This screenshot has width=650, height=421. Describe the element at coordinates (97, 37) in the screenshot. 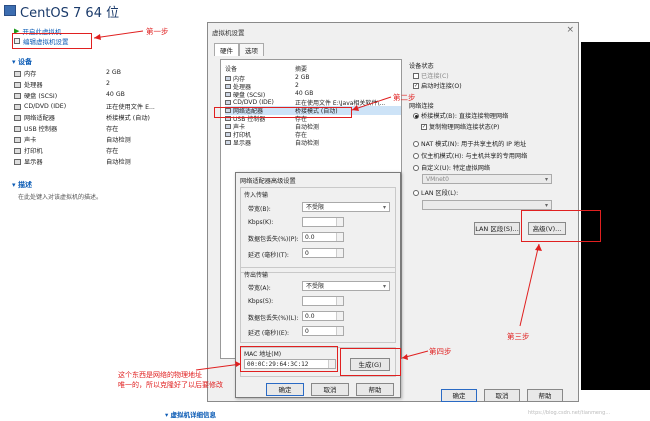

I see `arrowhead-step1` at that location.